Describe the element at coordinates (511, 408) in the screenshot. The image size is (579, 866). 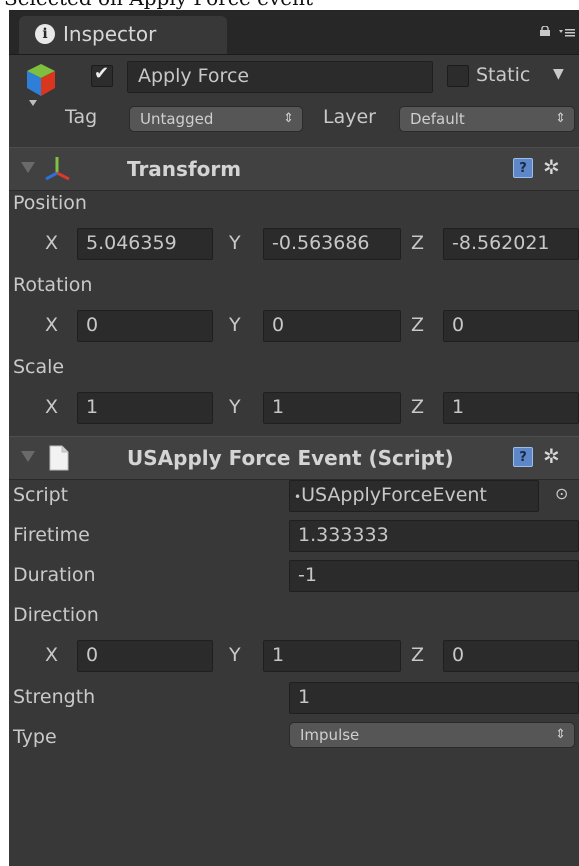
I see `scale-z-input: 1` at that location.